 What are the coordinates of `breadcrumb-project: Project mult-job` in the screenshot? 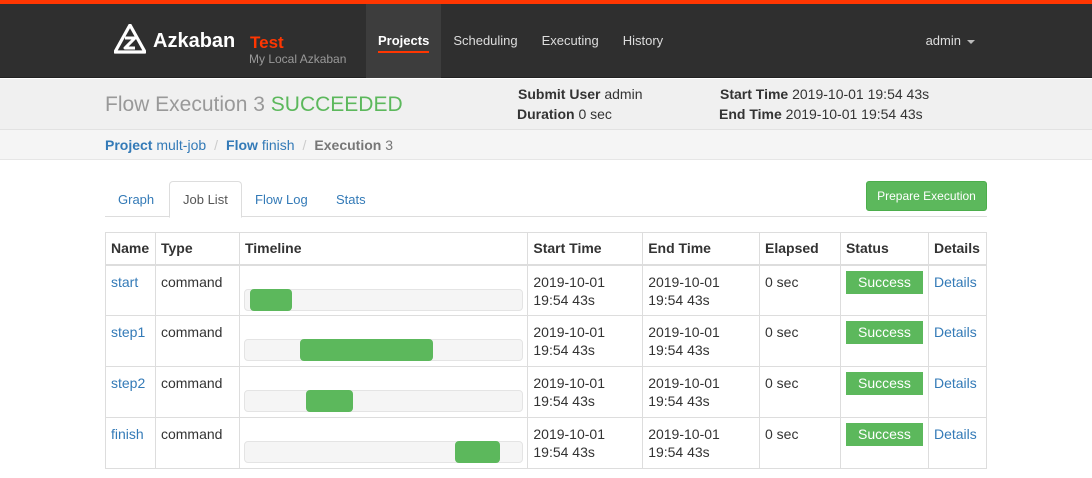 It's located at (155, 145).